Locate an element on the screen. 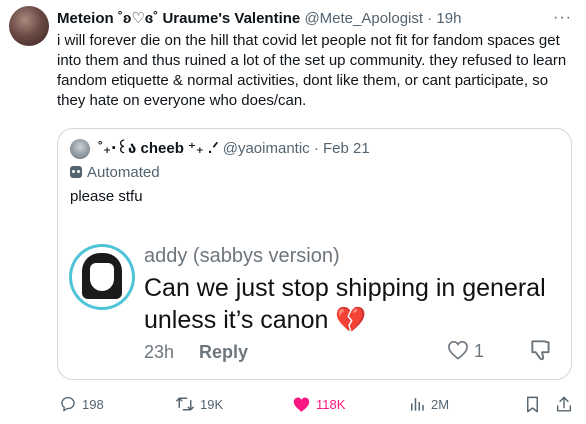  reply-button: 198 is located at coordinates (81, 404).